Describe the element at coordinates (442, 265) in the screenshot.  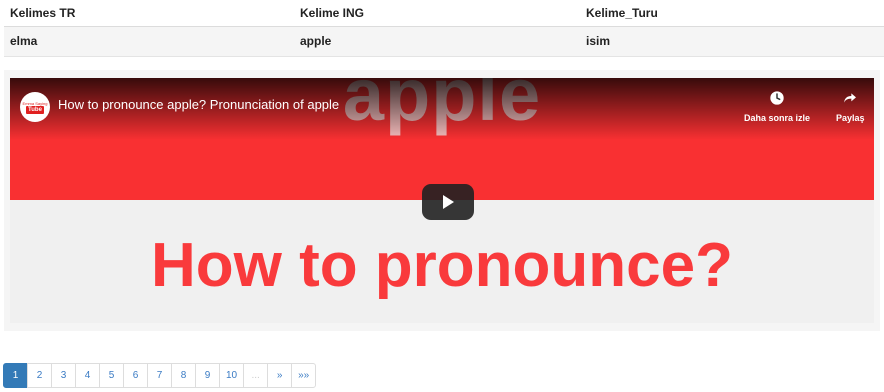
I see `thumbnail-headline: How to pronounce?` at that location.